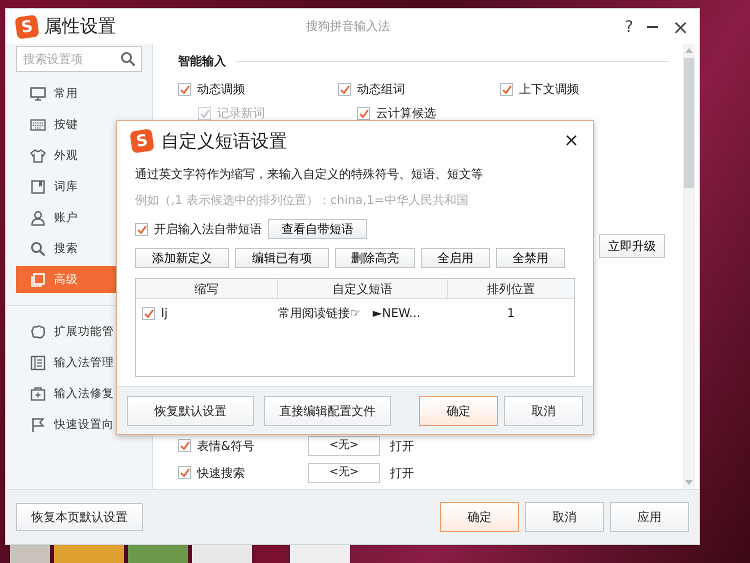 This screenshot has width=750, height=563. Describe the element at coordinates (530, 258) in the screenshot. I see `action-button: 全禁用` at that location.